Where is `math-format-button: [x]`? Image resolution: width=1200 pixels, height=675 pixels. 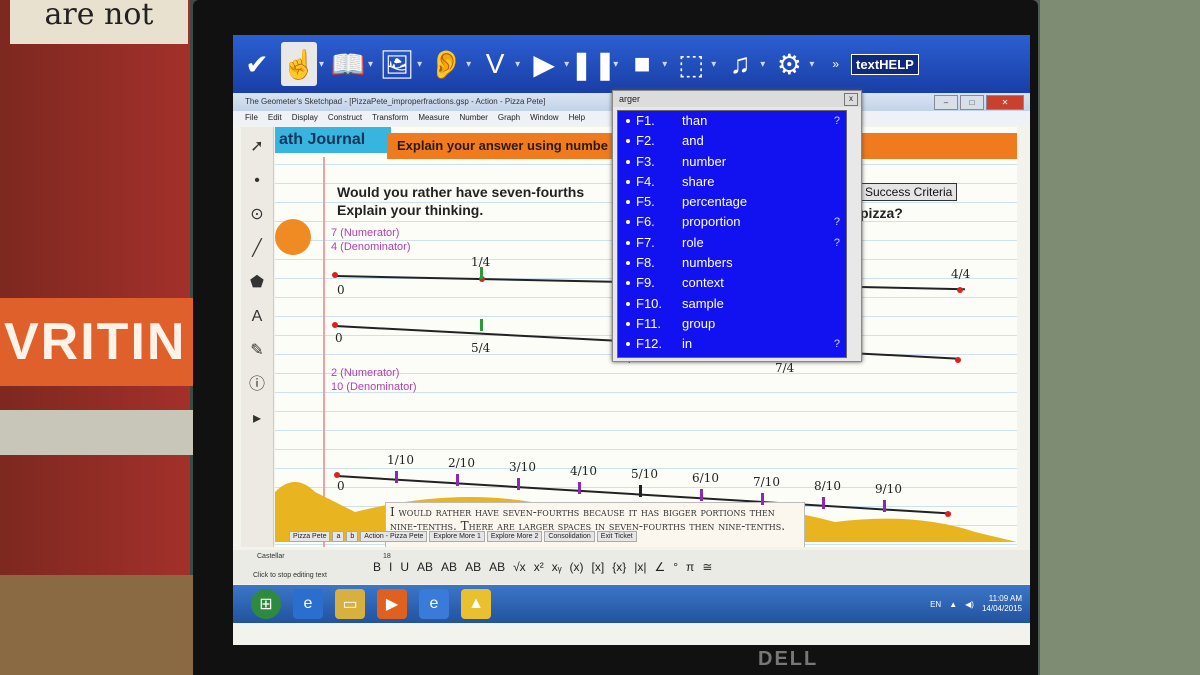 math-format-button: [x] is located at coordinates (598, 567).